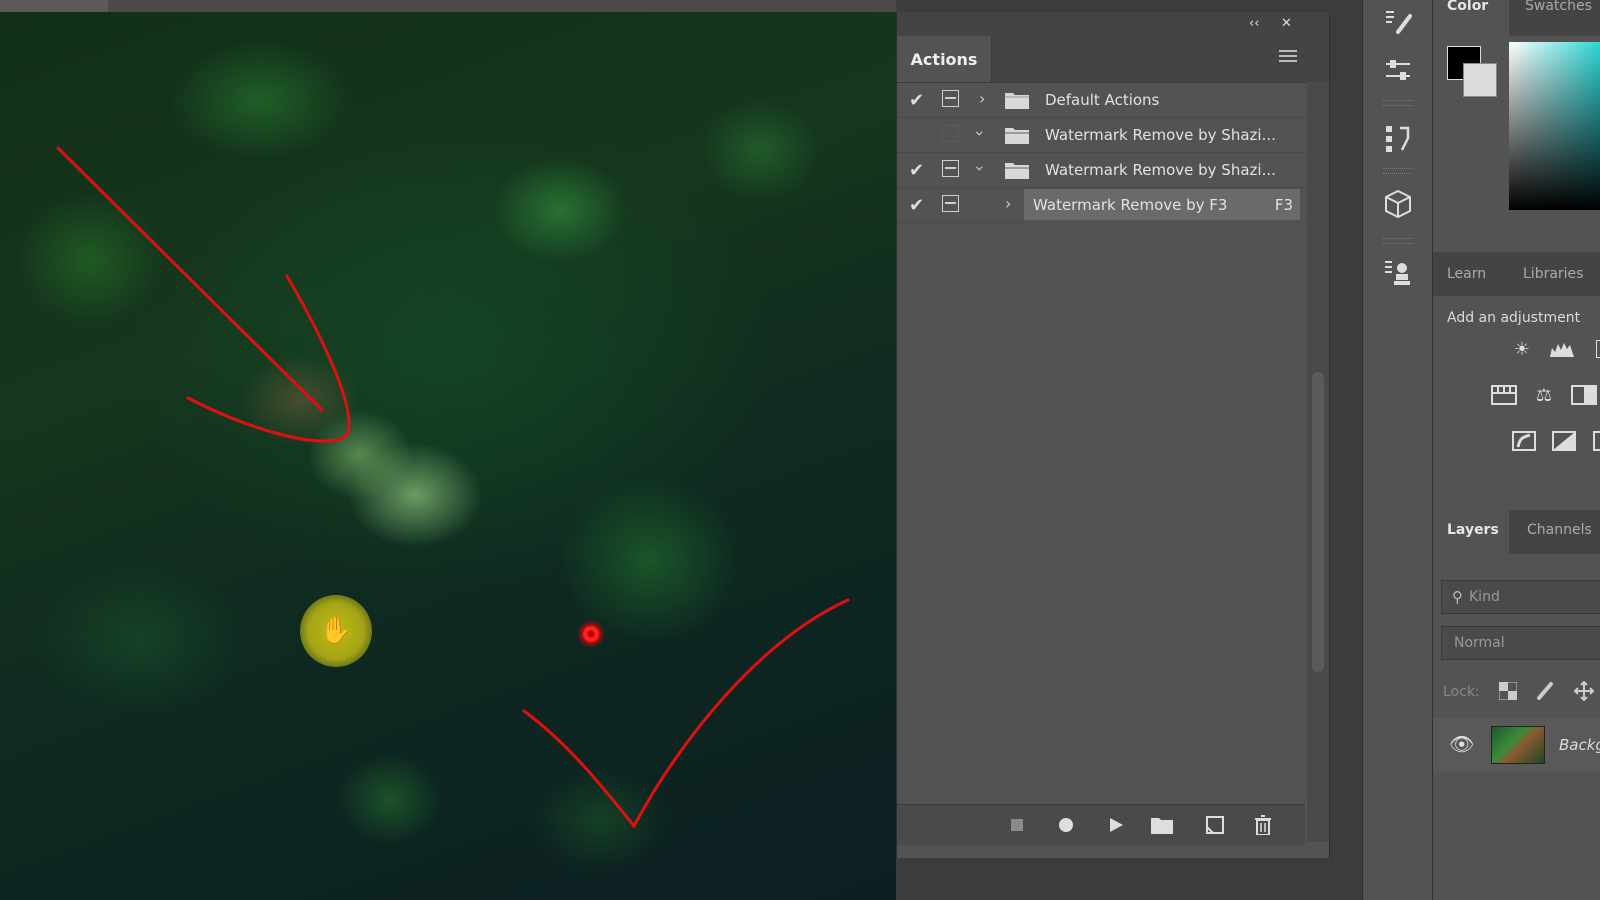 This screenshot has width=1600, height=900. Describe the element at coordinates (1398, 70) in the screenshot. I see `properties-icon` at that location.